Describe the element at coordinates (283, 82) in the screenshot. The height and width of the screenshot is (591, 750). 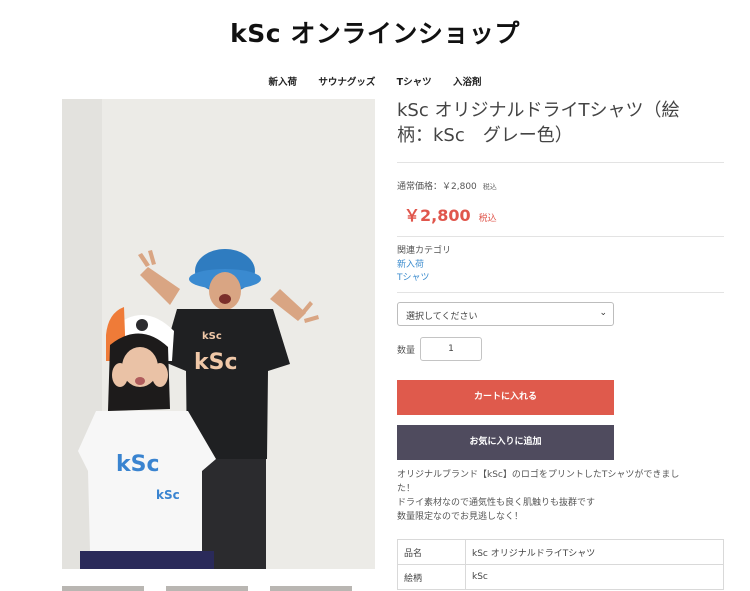
I see `nav-item-new-arrivals: 新入荷` at that location.